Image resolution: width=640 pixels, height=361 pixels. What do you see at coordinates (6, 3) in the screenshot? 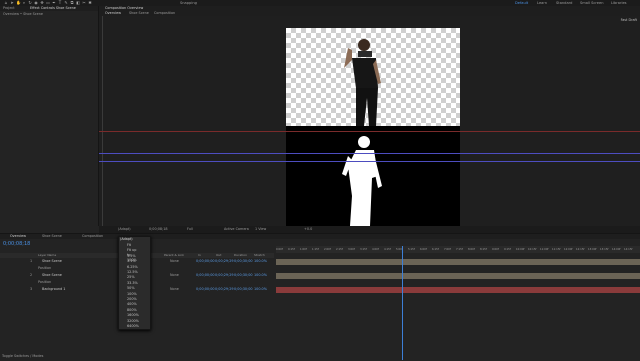
I see `home-icon: ⌂` at bounding box center [6, 3].